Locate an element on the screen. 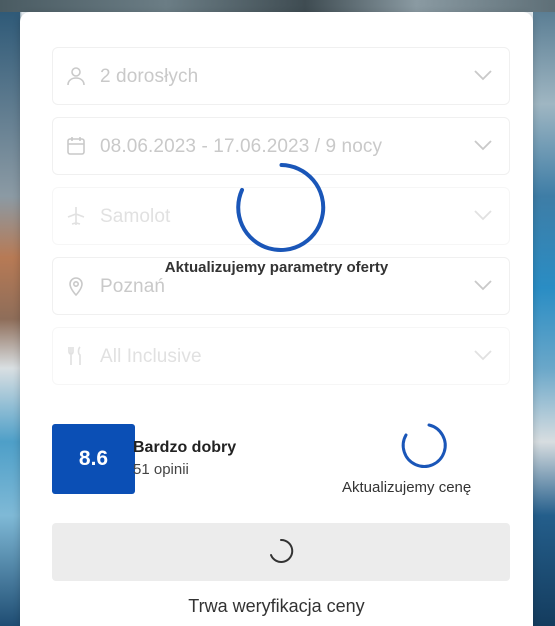 This screenshot has width=555, height=626. button-spinner-icon is located at coordinates (281, 552).